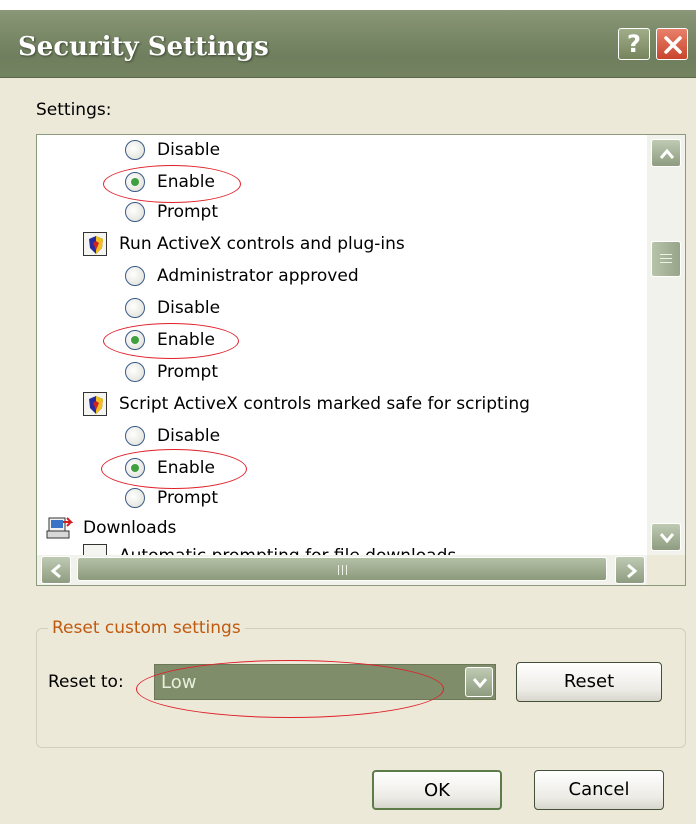 The image size is (696, 824). Describe the element at coordinates (59, 528) in the screenshot. I see `downloads-icon` at that location.